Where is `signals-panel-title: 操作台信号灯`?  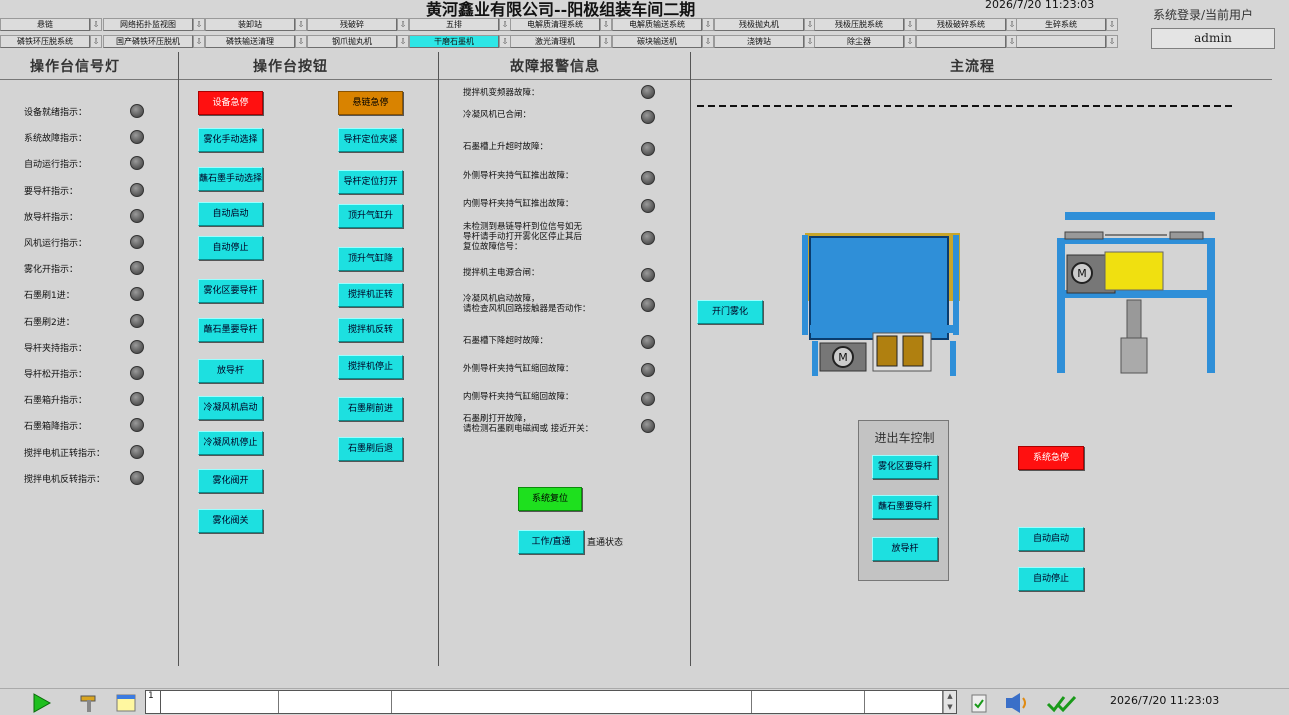 signals-panel-title: 操作台信号灯 is located at coordinates (75, 67).